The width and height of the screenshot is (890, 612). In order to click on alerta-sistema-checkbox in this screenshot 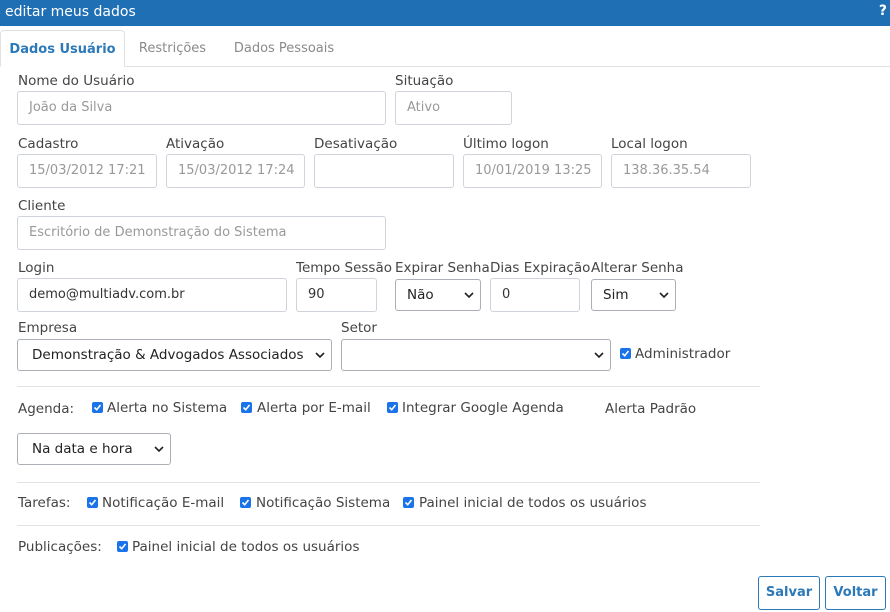, I will do `click(97, 407)`.